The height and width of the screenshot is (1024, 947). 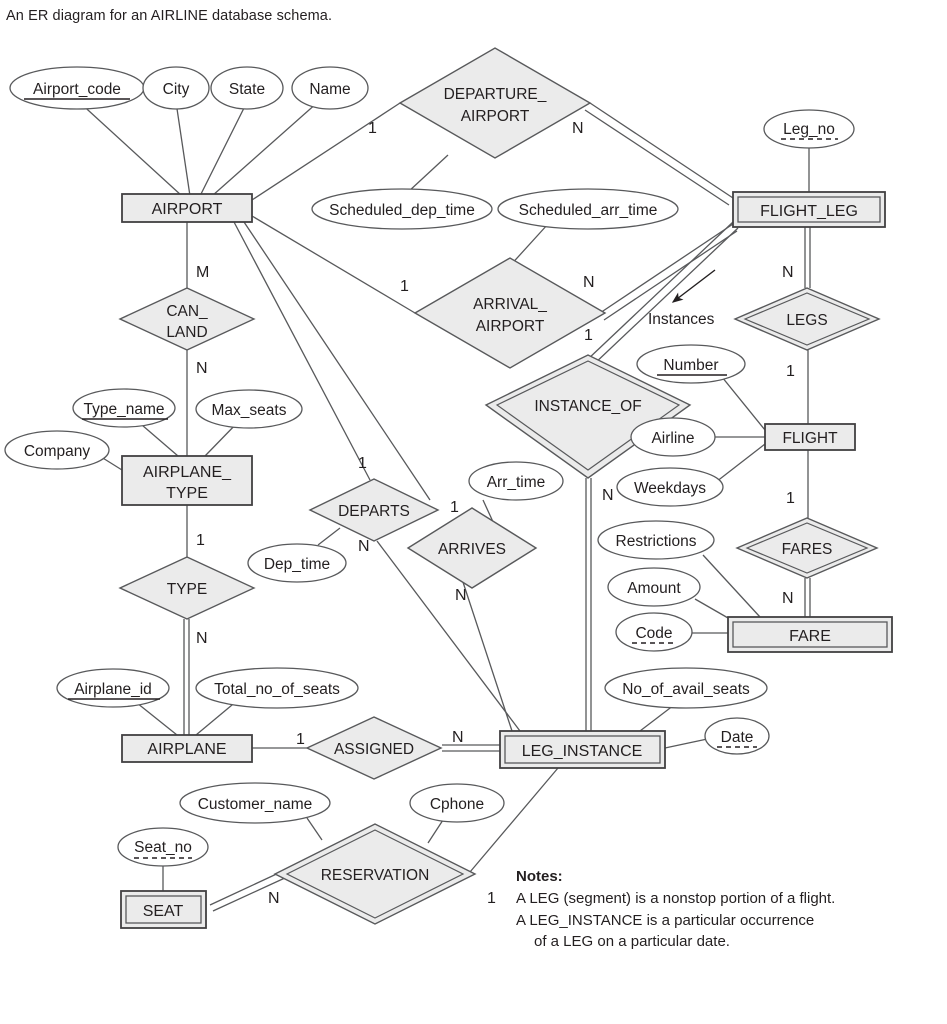 What do you see at coordinates (314, 829) in the screenshot?
I see `line-reservation-to-customer_name` at bounding box center [314, 829].